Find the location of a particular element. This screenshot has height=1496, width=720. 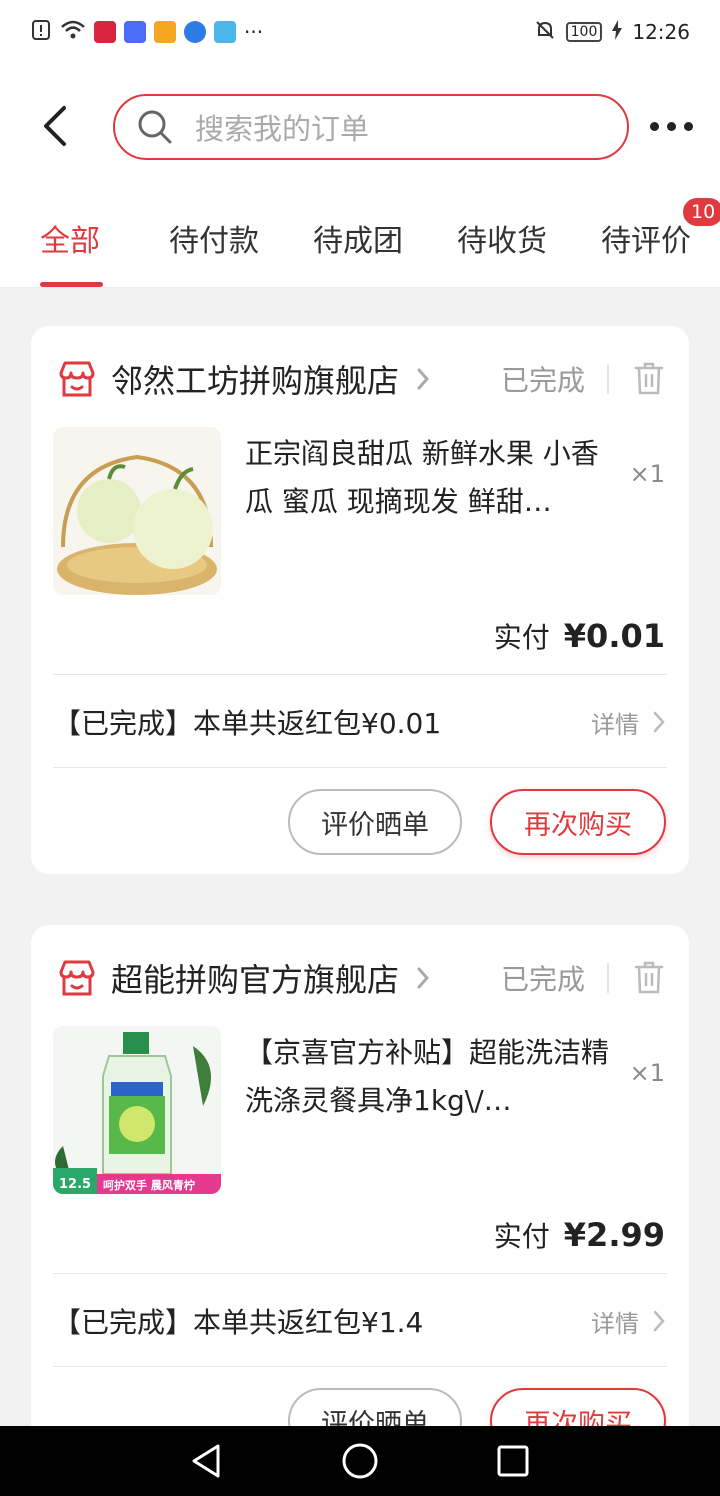

header: 搜索我的订单 is located at coordinates (360, 126).